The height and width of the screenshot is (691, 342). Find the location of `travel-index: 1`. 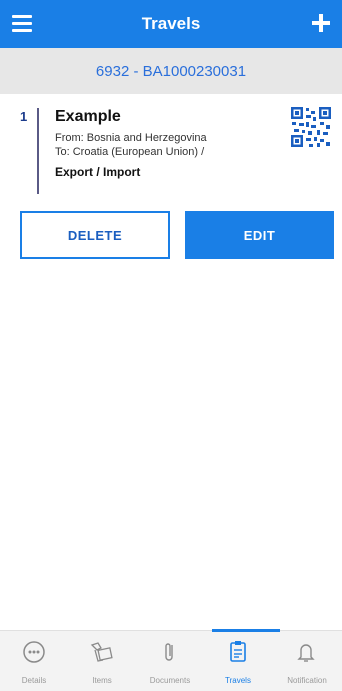

travel-index: 1 is located at coordinates (24, 116).